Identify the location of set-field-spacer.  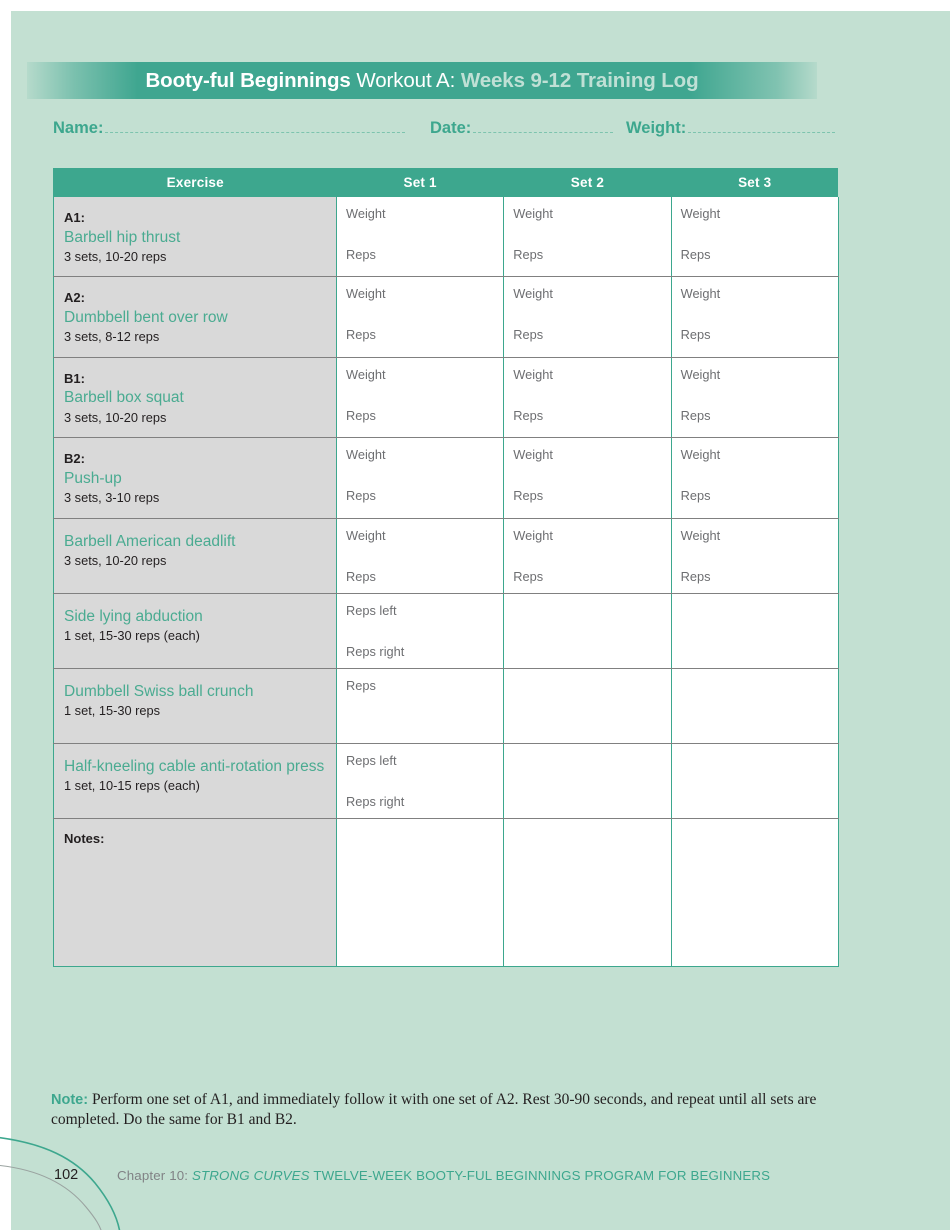
(424, 721).